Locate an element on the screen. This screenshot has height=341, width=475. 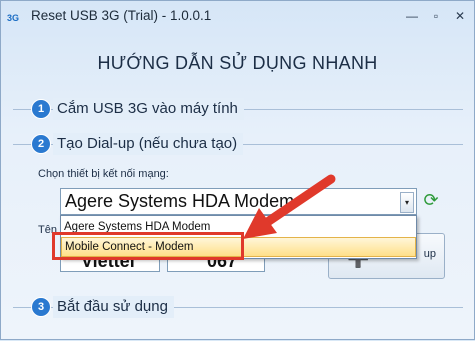
page-heading: HƯỚNG DẪN SỬ DỤNG NHANH is located at coordinates (237, 63).